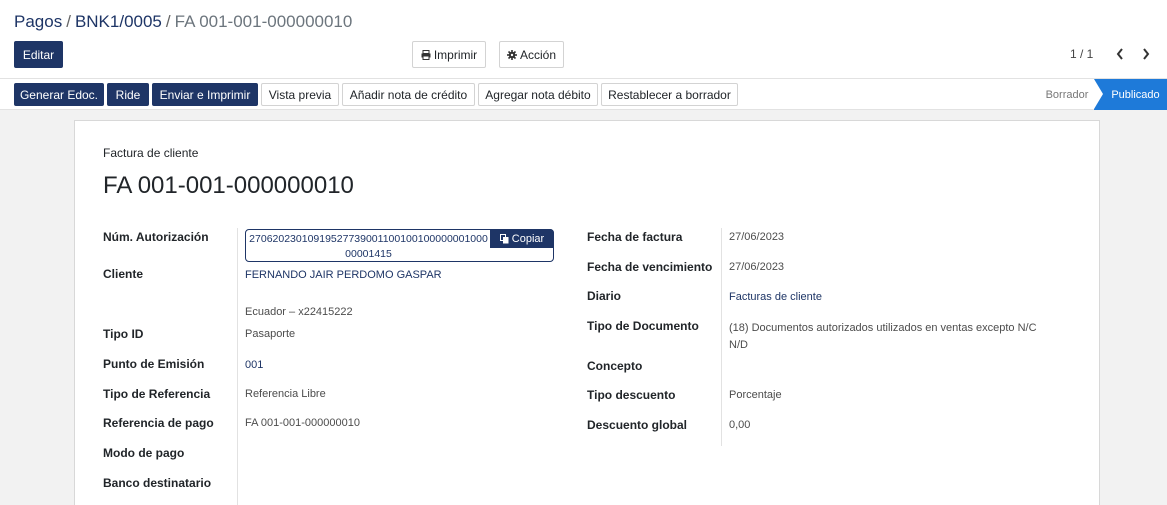 This screenshot has height=505, width=1167. What do you see at coordinates (123, 334) in the screenshot?
I see `id-type-label: Tipo ID` at bounding box center [123, 334].